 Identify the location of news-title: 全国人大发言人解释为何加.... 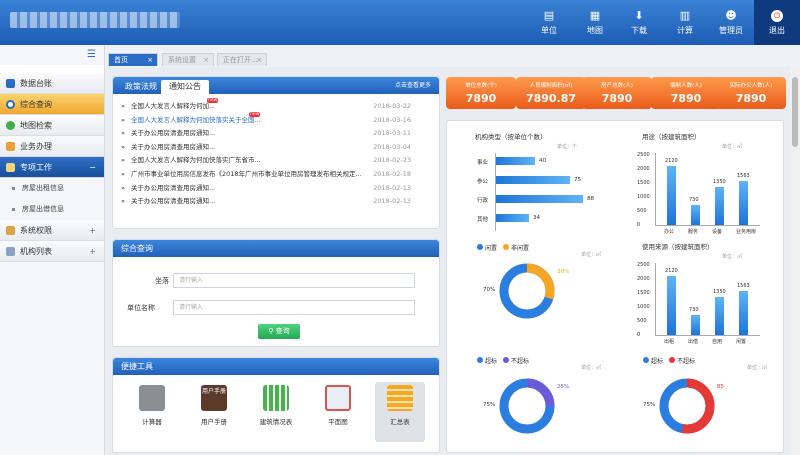
(173, 106).